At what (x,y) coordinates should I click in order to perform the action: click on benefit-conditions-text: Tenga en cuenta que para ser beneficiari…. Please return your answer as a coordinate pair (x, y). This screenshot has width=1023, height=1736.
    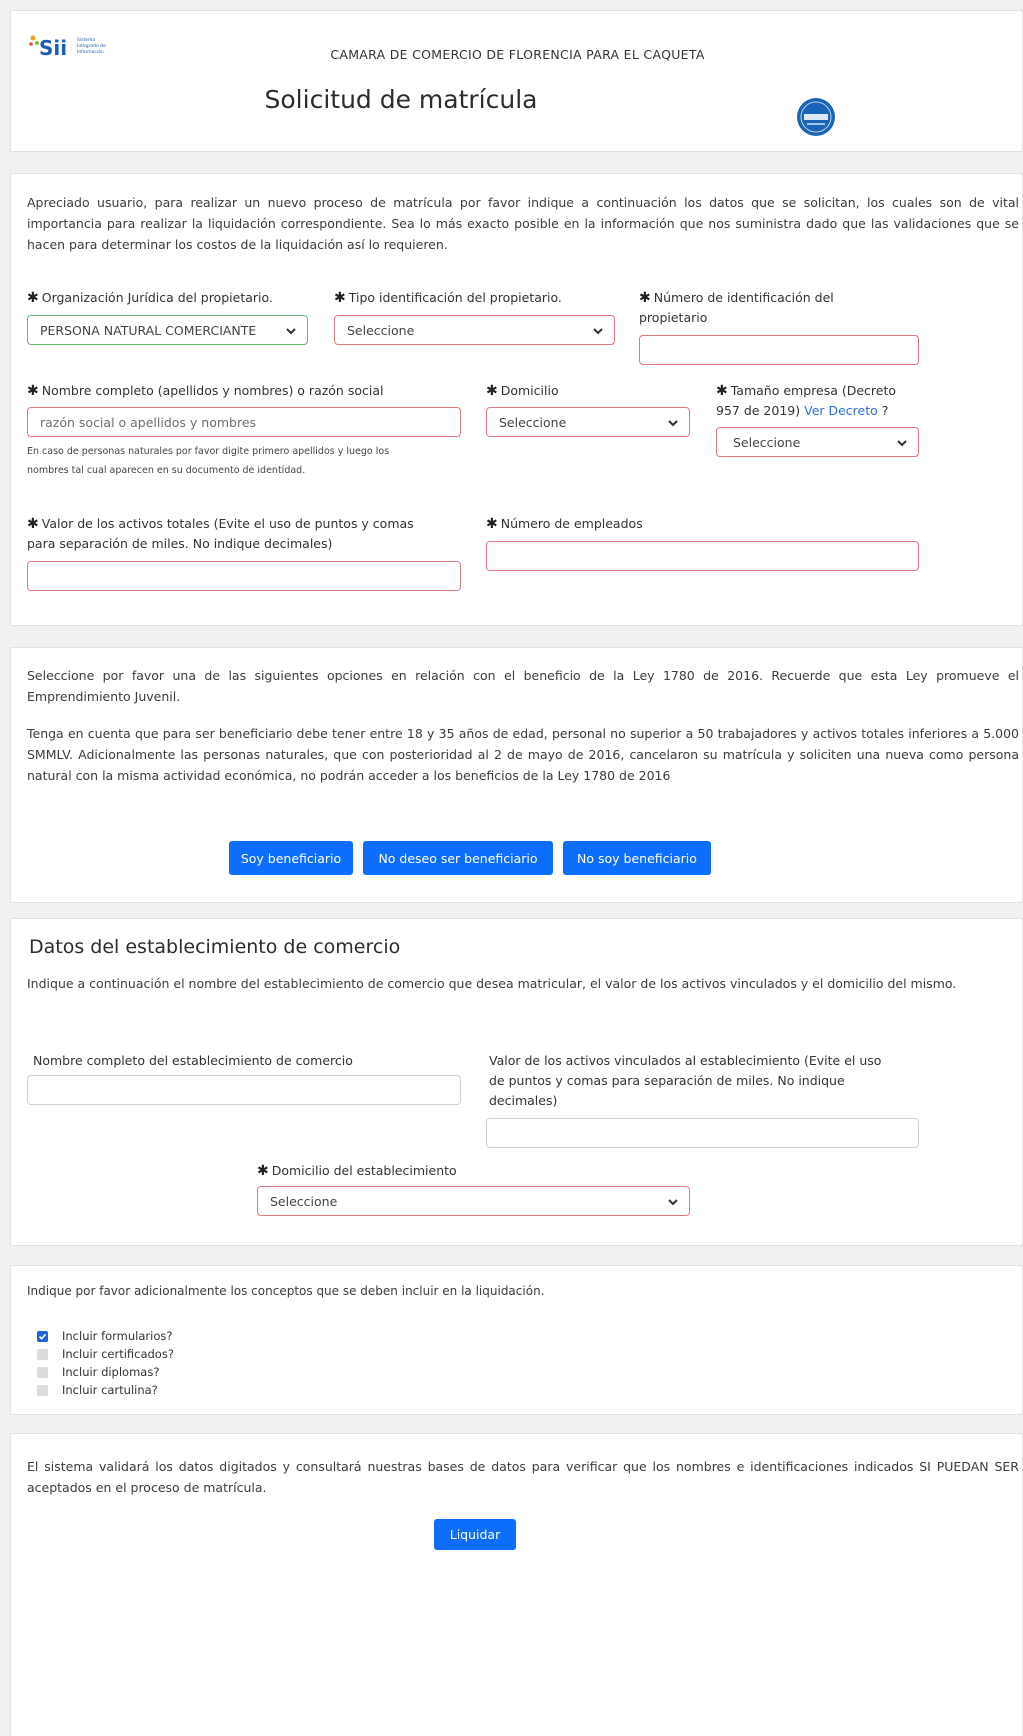
    Looking at the image, I should click on (523, 754).